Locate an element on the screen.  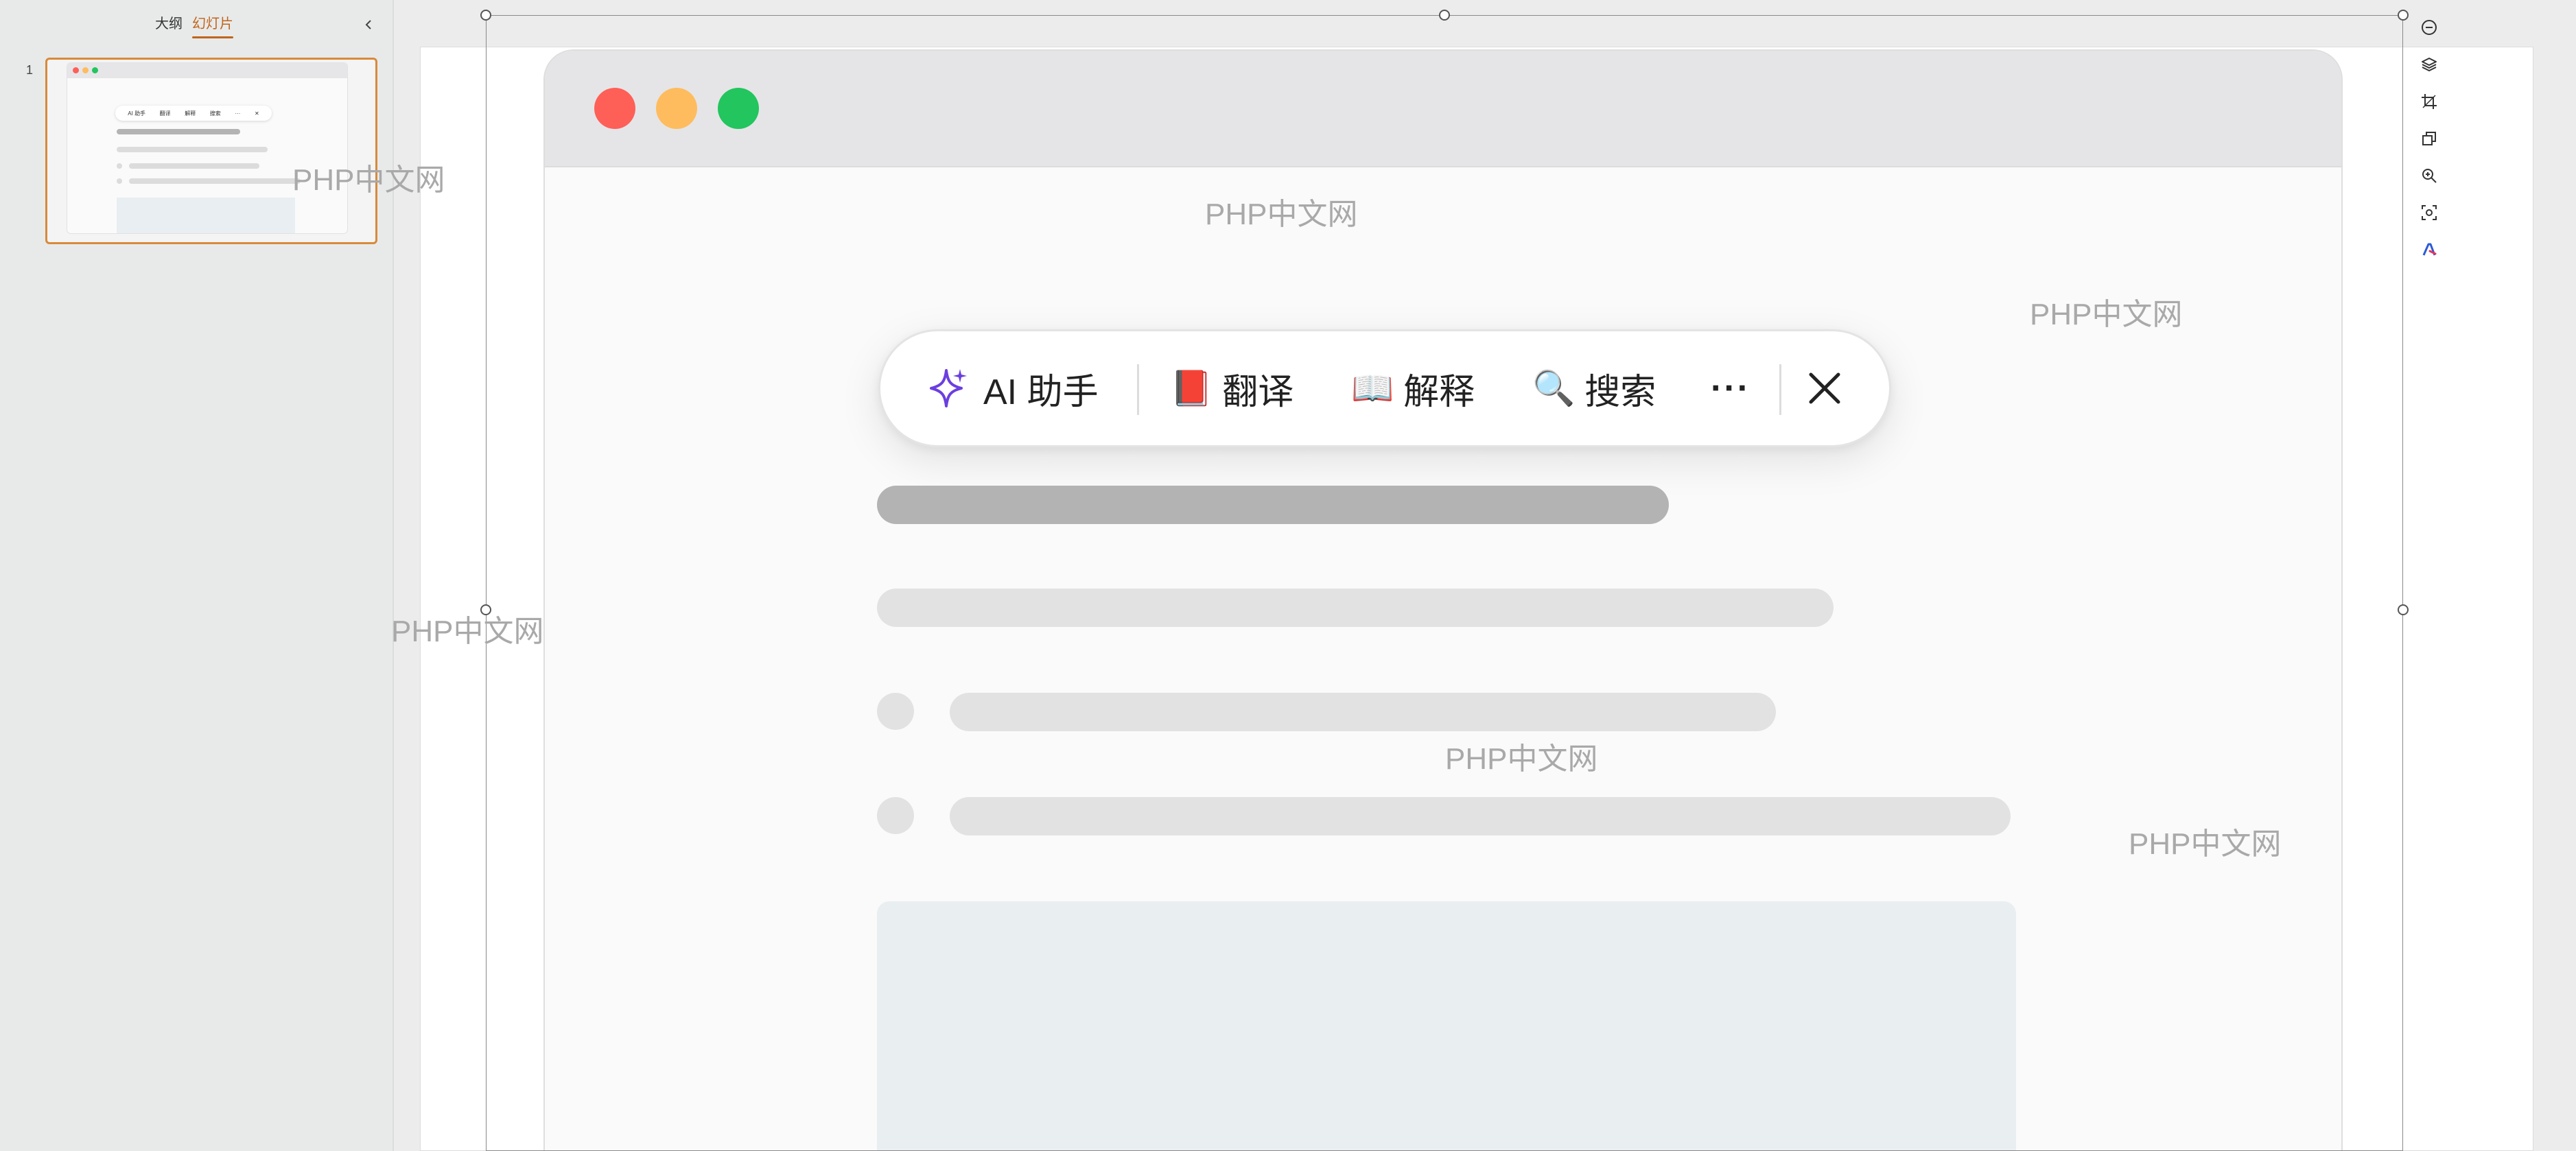
duplicate-icon is located at coordinates (2429, 138).